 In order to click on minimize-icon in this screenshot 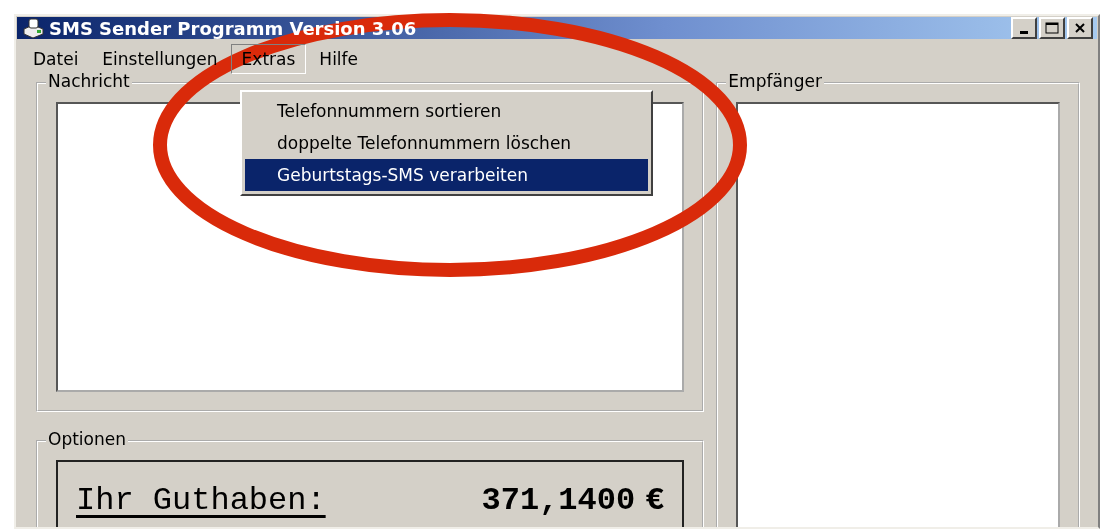, I will do `click(1024, 32)`.